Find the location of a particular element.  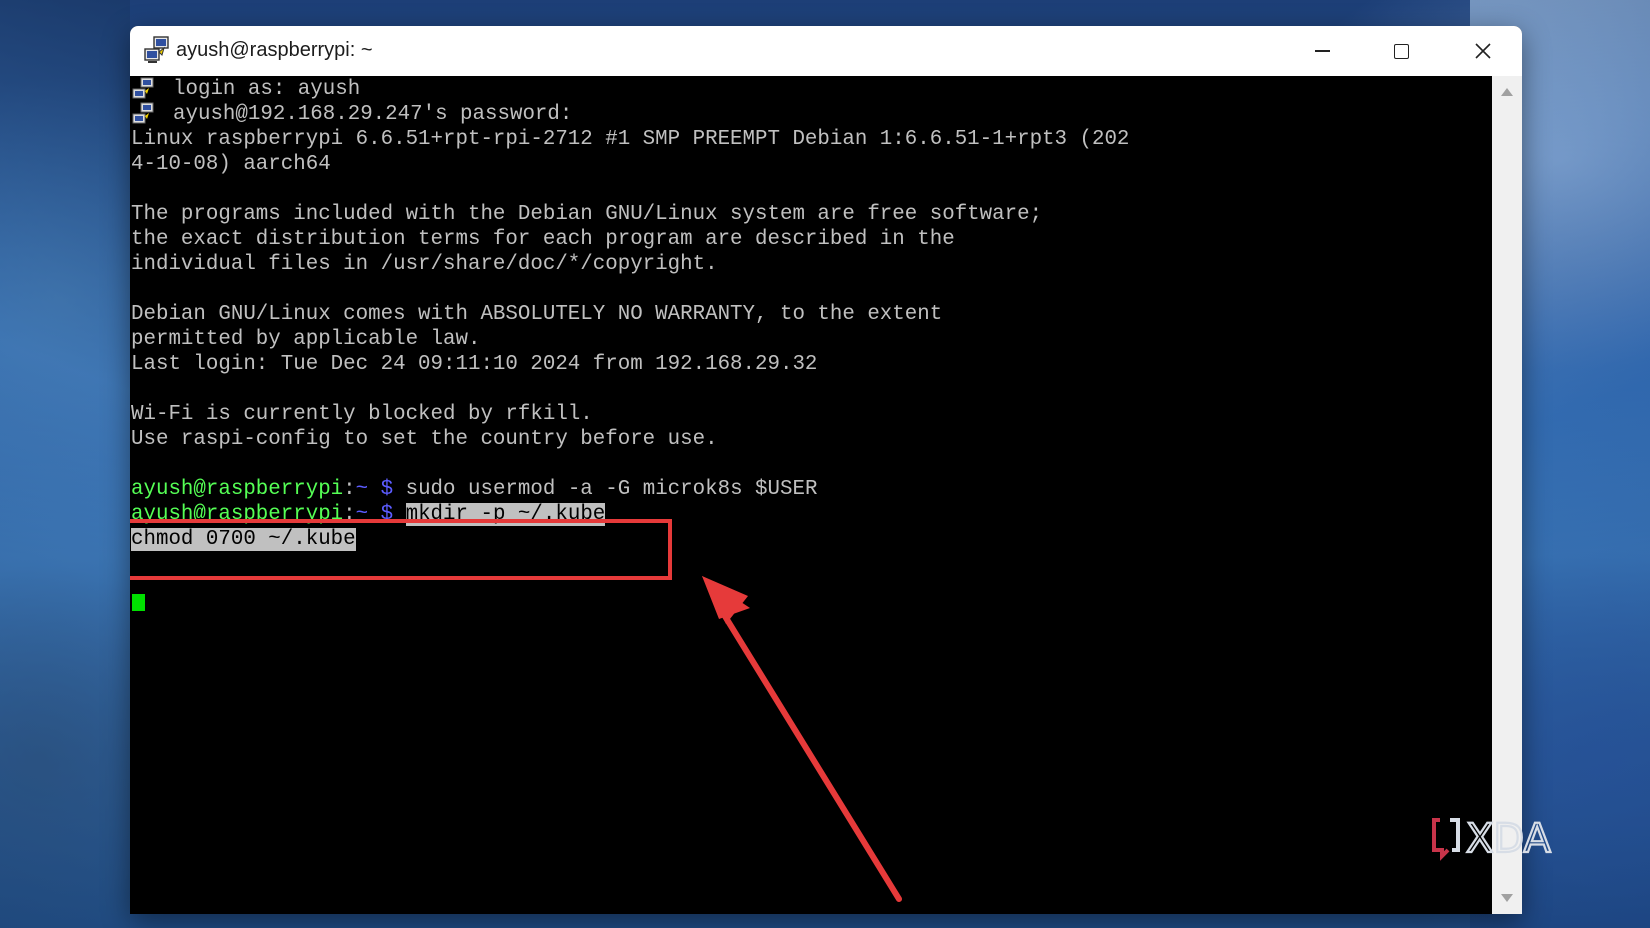

title-bar: ayush@raspberrypi: ~ is located at coordinates (826, 51).